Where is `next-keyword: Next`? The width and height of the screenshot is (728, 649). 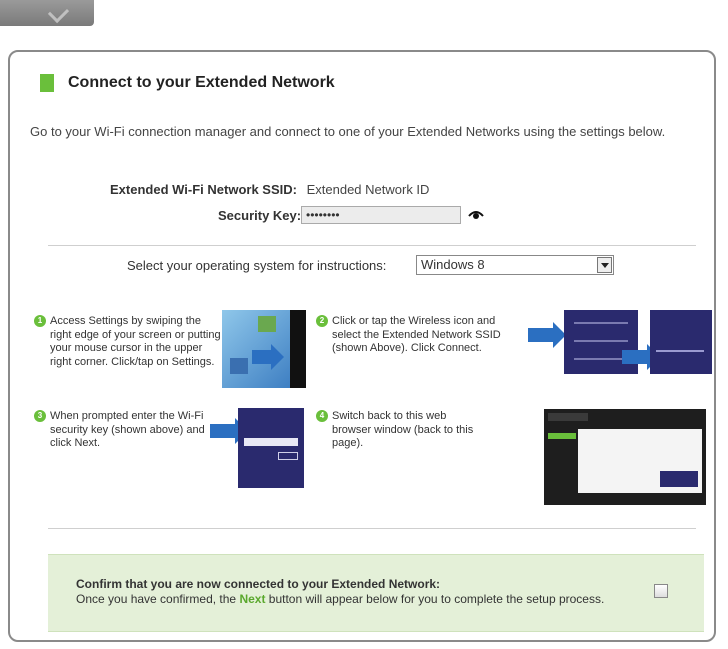
next-keyword: Next is located at coordinates (252, 599).